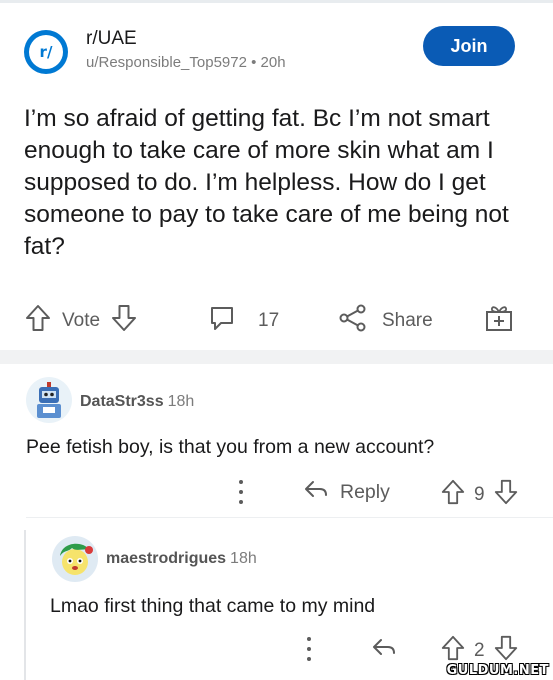  What do you see at coordinates (353, 321) in the screenshot?
I see `share-icon` at bounding box center [353, 321].